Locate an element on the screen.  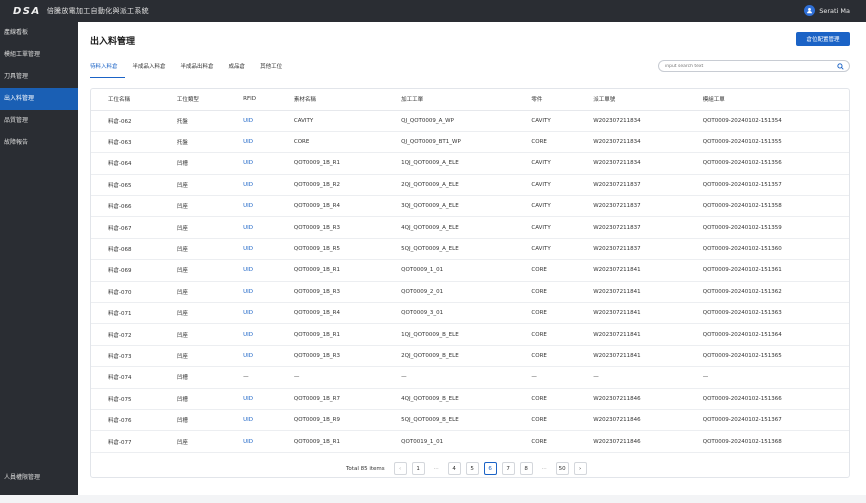
table-cell: 1QJ_QOT0009_B_ELE is located at coordinates (449, 334).